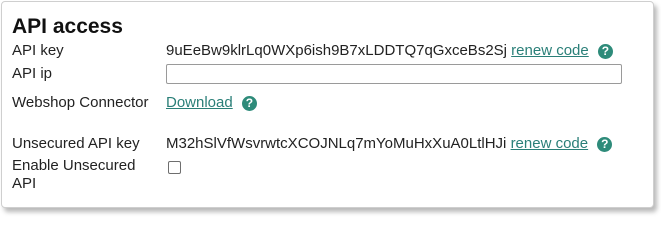 The height and width of the screenshot is (240, 661). I want to click on api-key-renew-link: renew code, so click(550, 50).